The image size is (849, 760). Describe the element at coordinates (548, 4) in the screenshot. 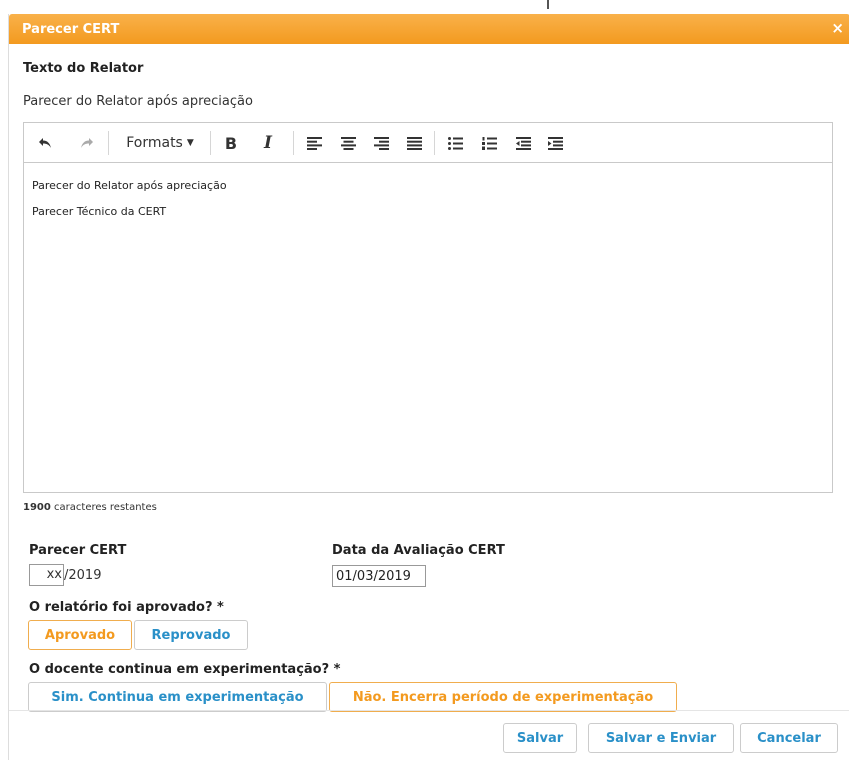

I see `scroll-tick` at that location.